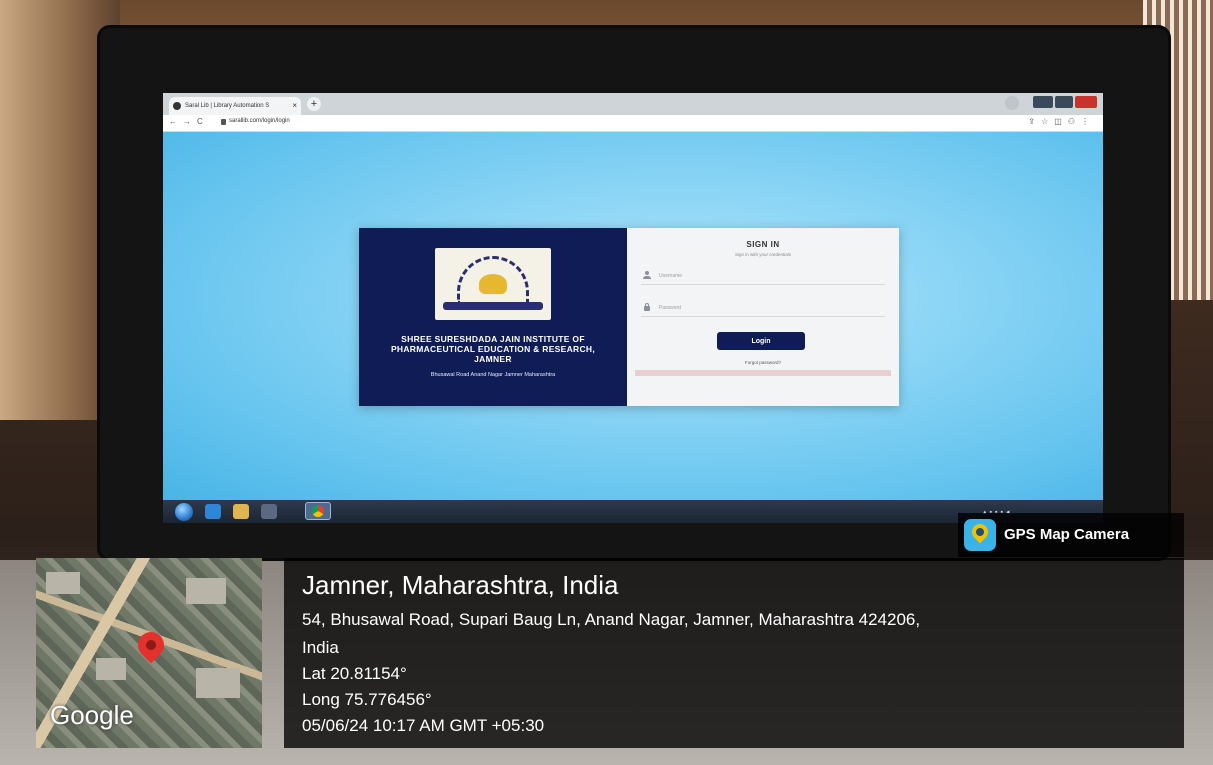 The height and width of the screenshot is (765, 1213). What do you see at coordinates (763, 373) in the screenshot?
I see `footer-strip` at bounding box center [763, 373].